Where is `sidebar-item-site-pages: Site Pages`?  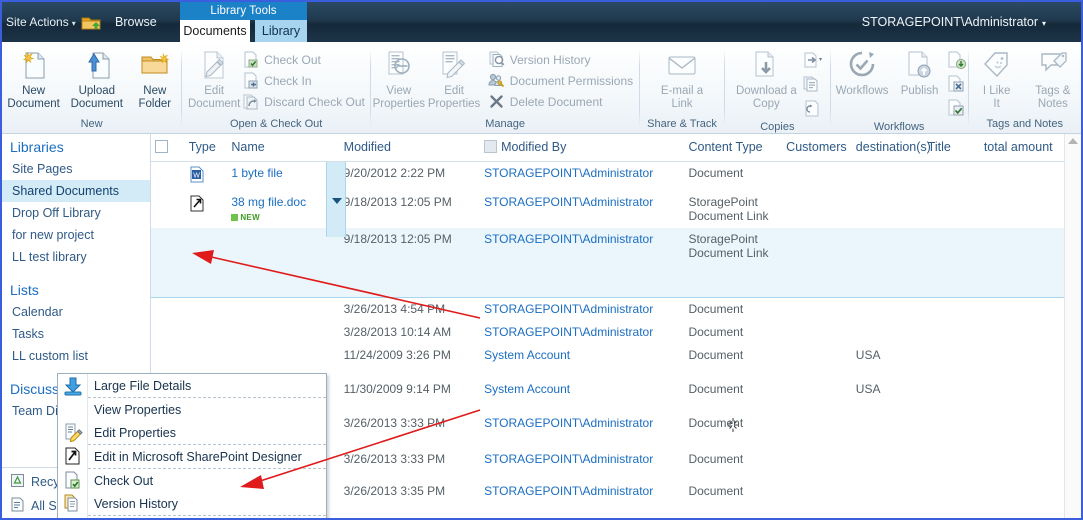
sidebar-item-site-pages: Site Pages is located at coordinates (76, 169).